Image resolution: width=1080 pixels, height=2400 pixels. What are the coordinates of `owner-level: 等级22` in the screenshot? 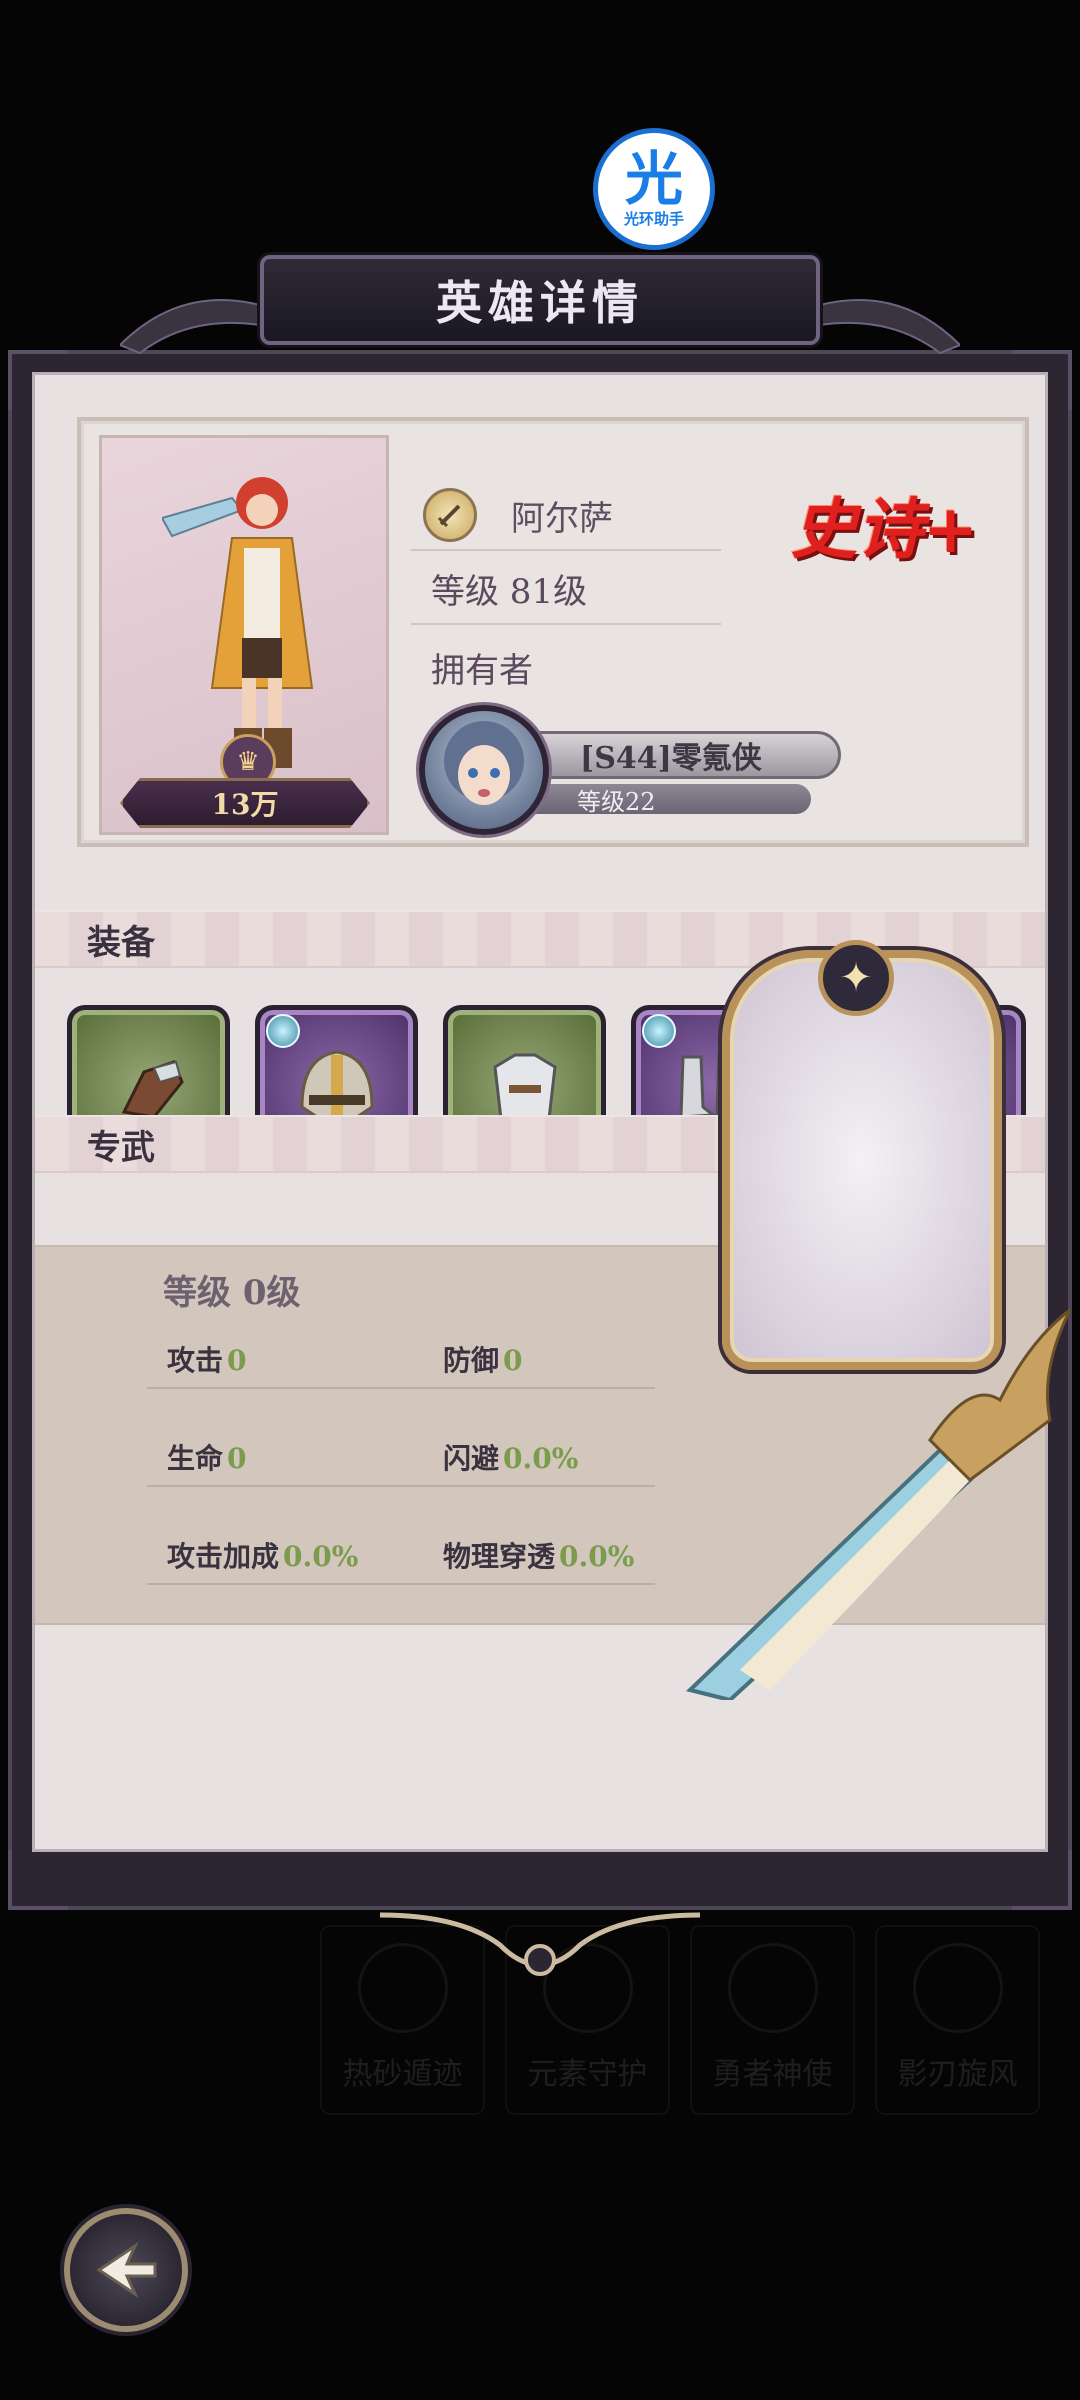 It's located at (616, 801).